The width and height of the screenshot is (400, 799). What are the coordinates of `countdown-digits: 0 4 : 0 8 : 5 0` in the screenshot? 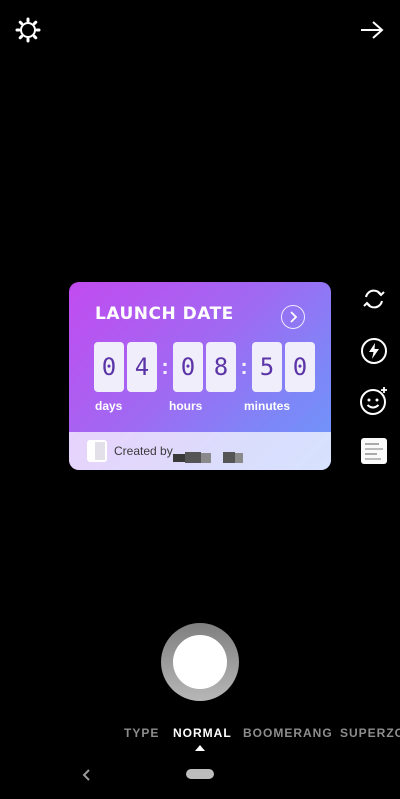 It's located at (206, 367).